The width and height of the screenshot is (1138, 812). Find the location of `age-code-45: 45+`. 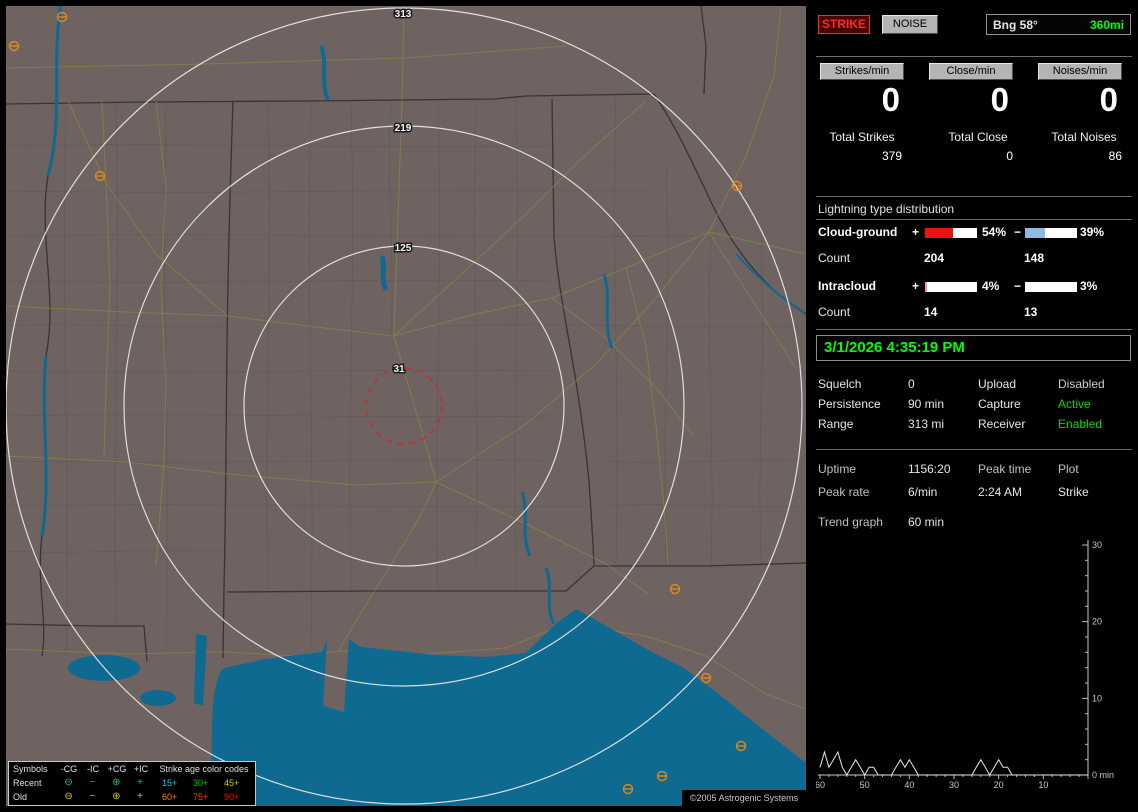

age-code-45: 45+ is located at coordinates (232, 783).